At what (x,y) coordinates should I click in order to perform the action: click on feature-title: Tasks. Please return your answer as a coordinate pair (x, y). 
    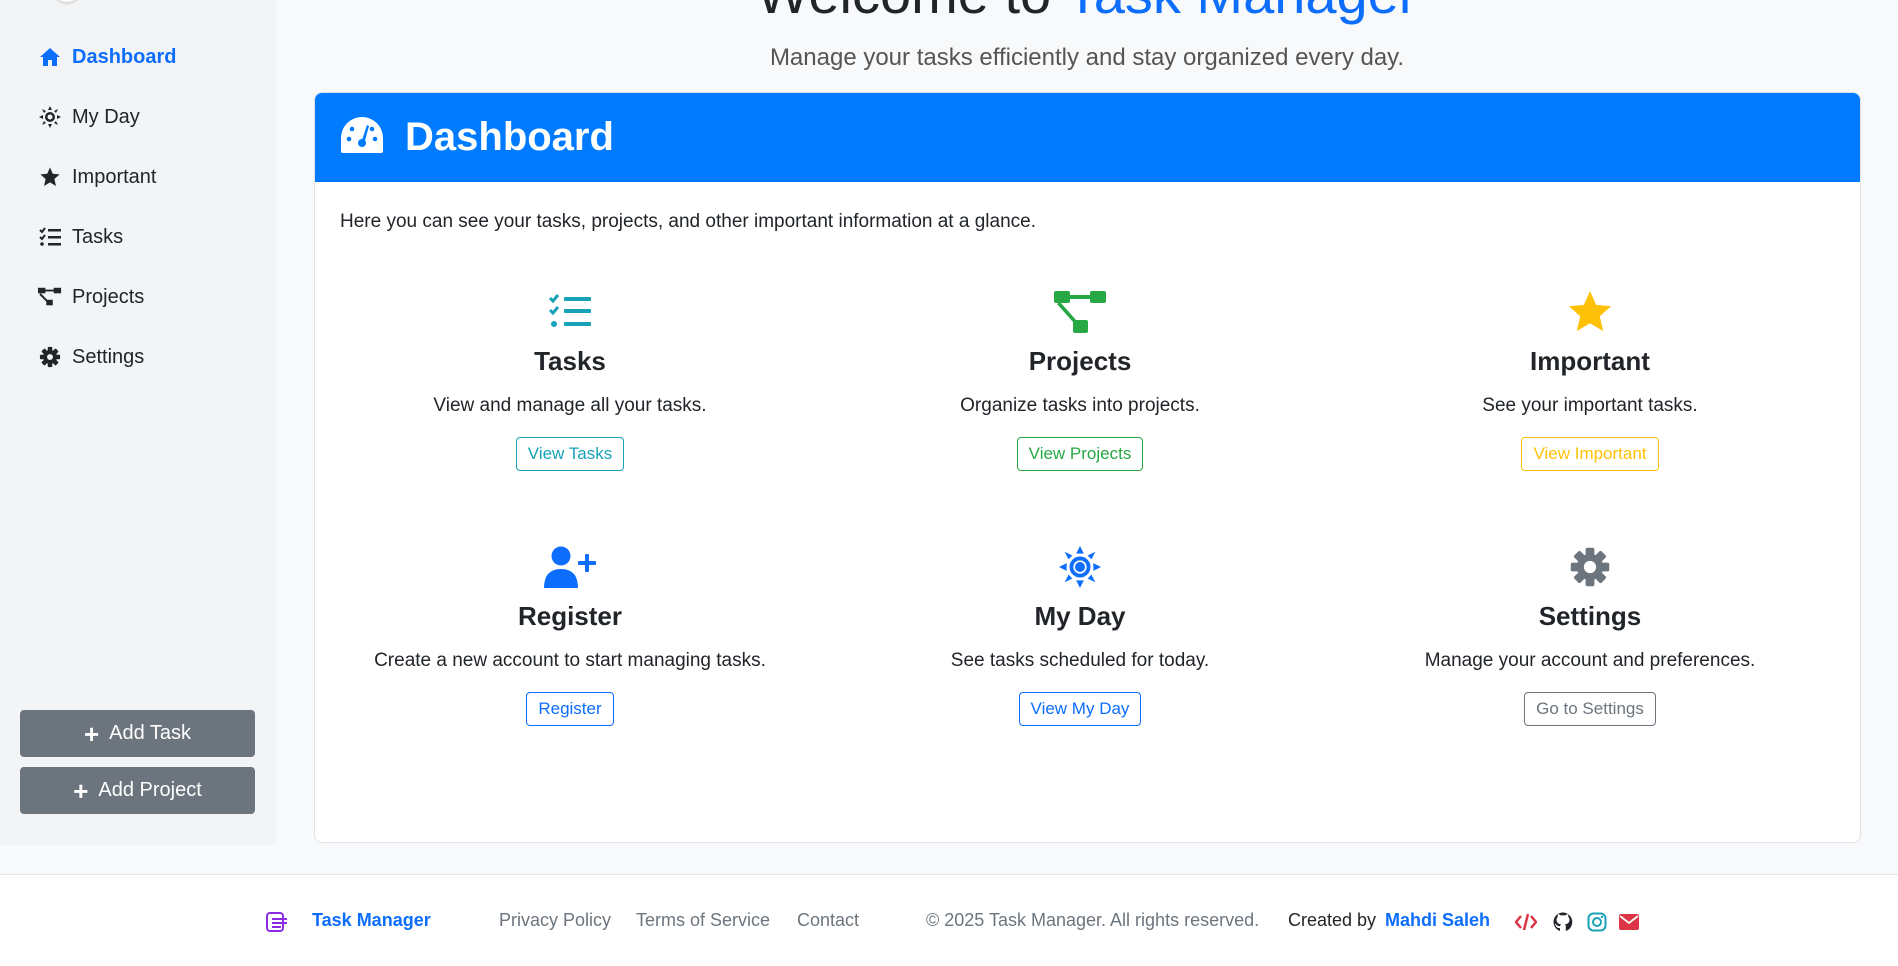
    Looking at the image, I should click on (570, 361).